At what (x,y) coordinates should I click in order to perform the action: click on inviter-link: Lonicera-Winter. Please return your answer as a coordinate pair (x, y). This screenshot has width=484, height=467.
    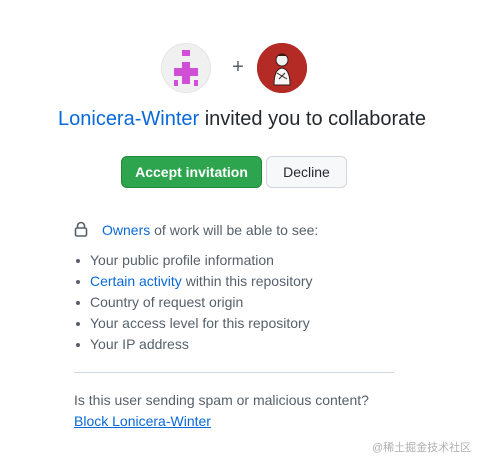
    Looking at the image, I should click on (128, 119).